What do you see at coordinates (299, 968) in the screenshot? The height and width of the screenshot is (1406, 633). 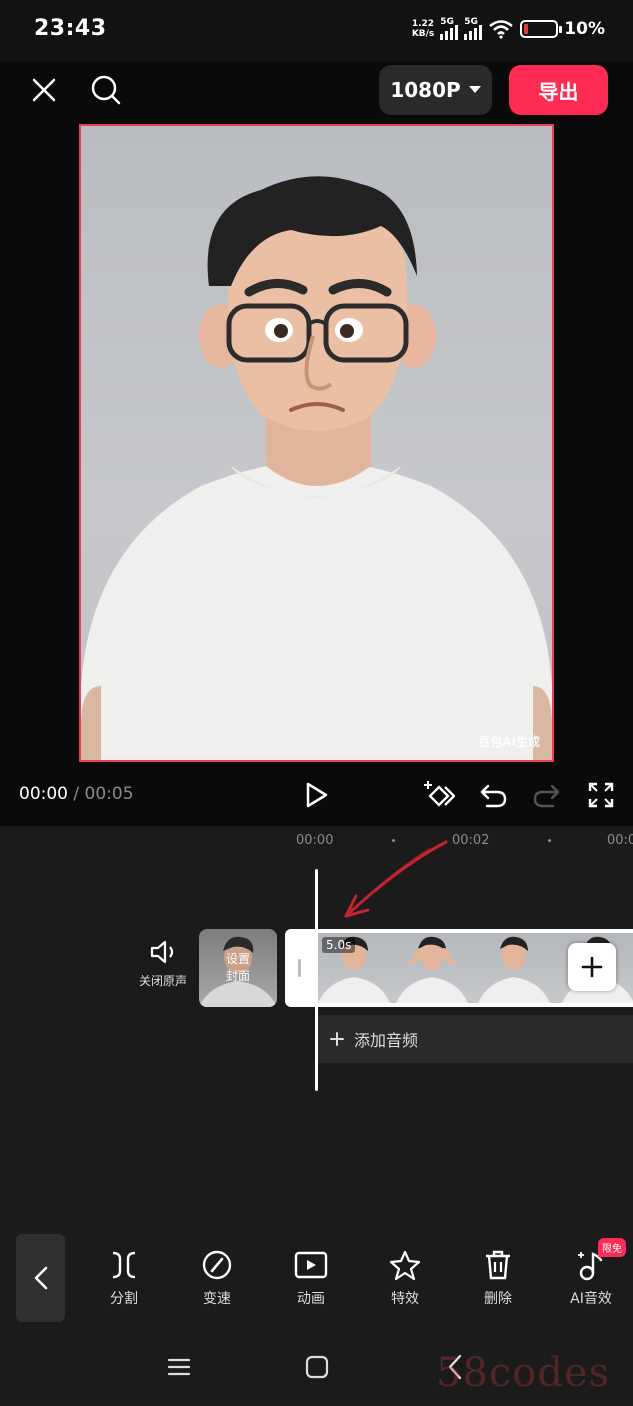 I see `clip-trim-handle` at bounding box center [299, 968].